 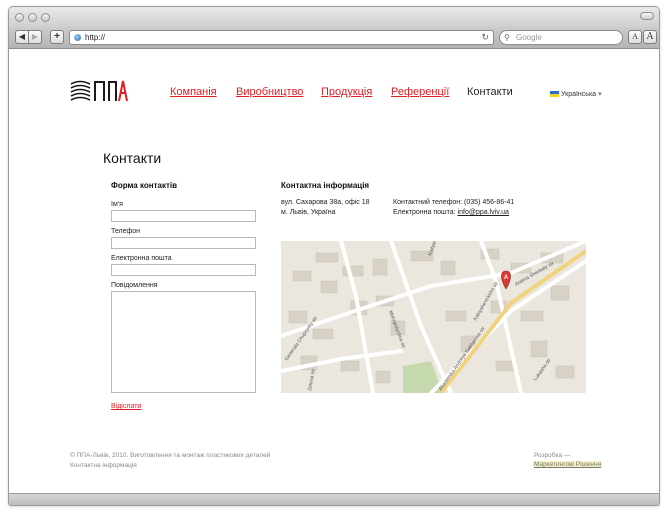 I want to click on footer-dev-label: Розробка —, so click(x=552, y=455).